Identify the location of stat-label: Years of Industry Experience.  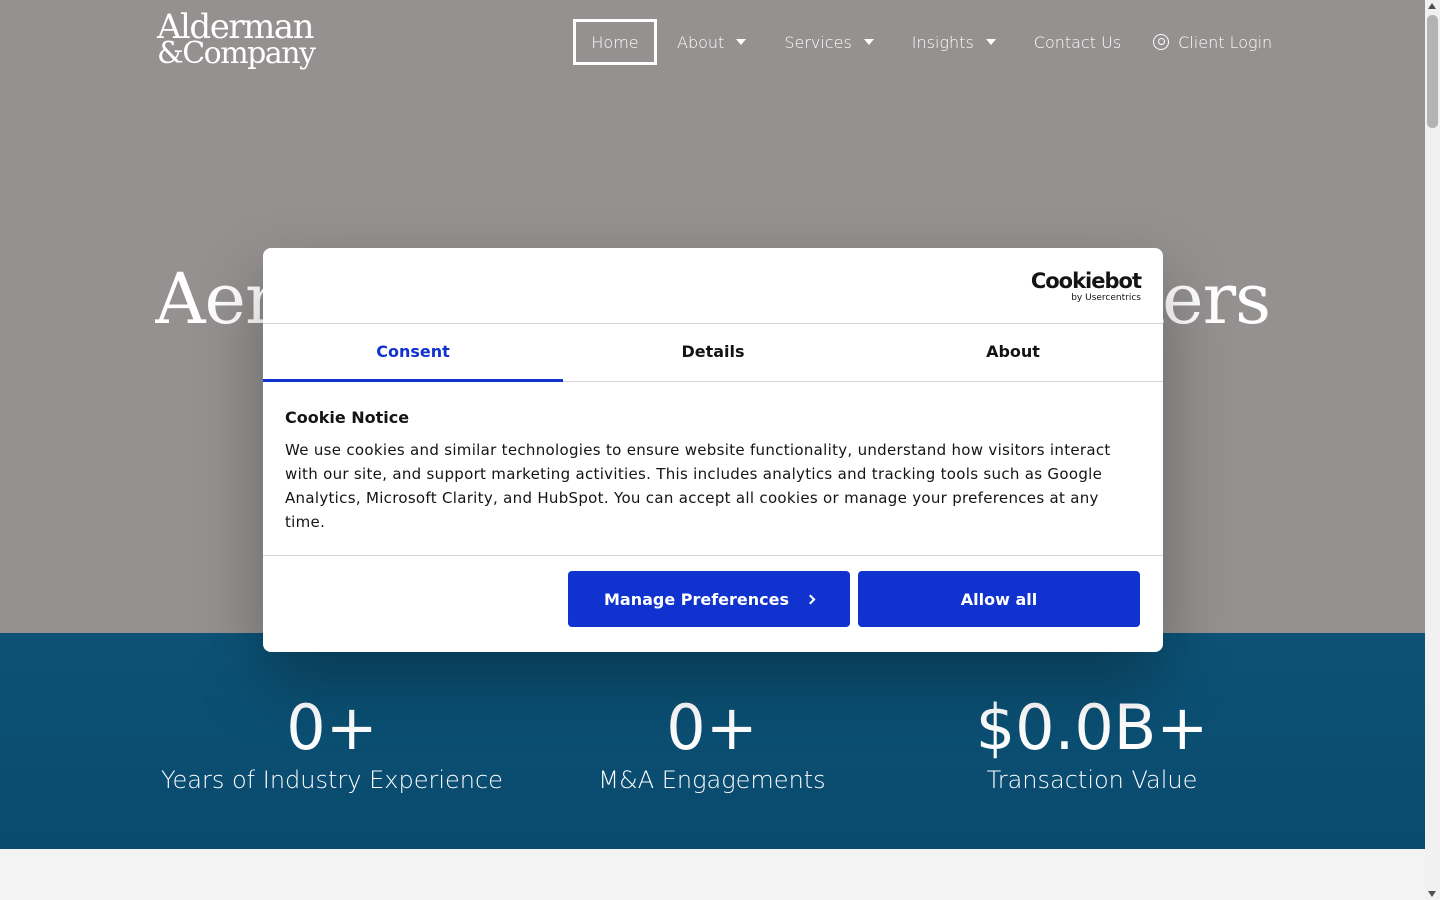
(332, 780).